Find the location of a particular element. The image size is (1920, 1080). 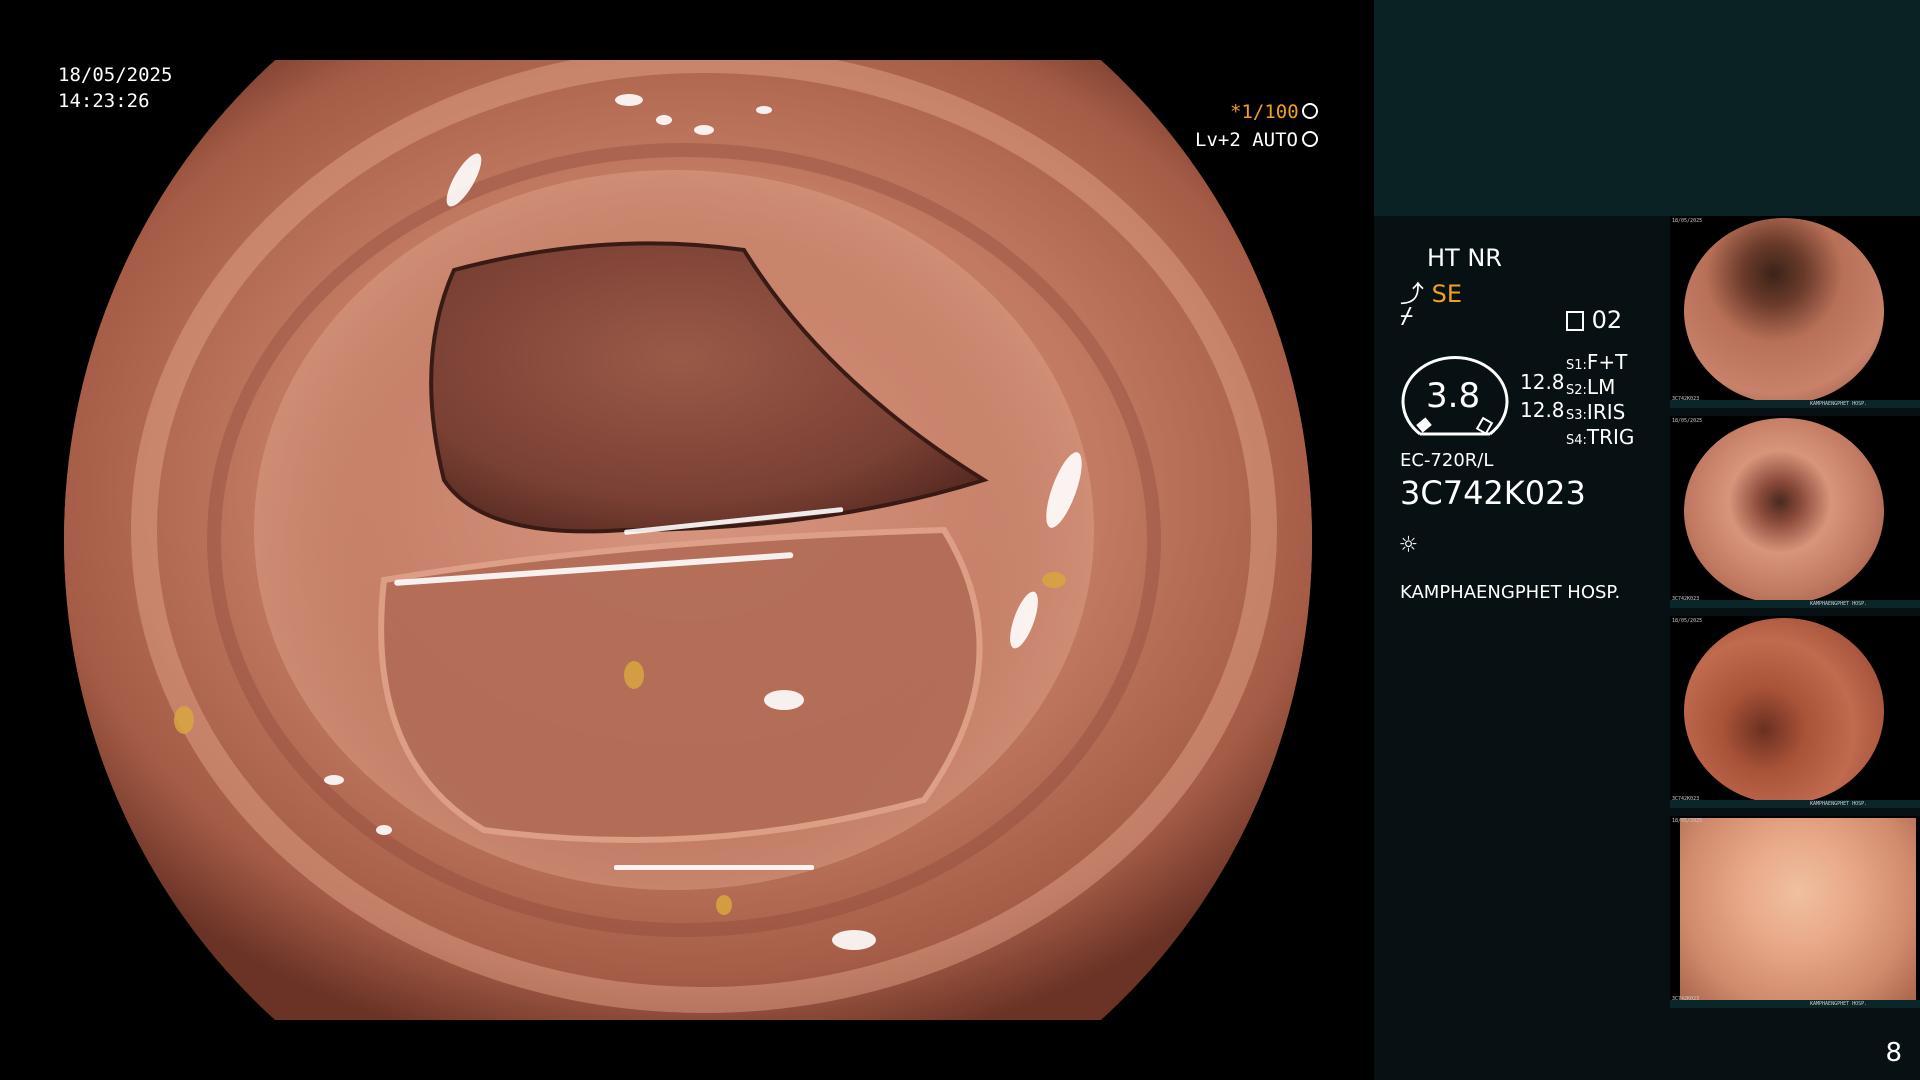

page-number: 8 is located at coordinates (1893, 1053).